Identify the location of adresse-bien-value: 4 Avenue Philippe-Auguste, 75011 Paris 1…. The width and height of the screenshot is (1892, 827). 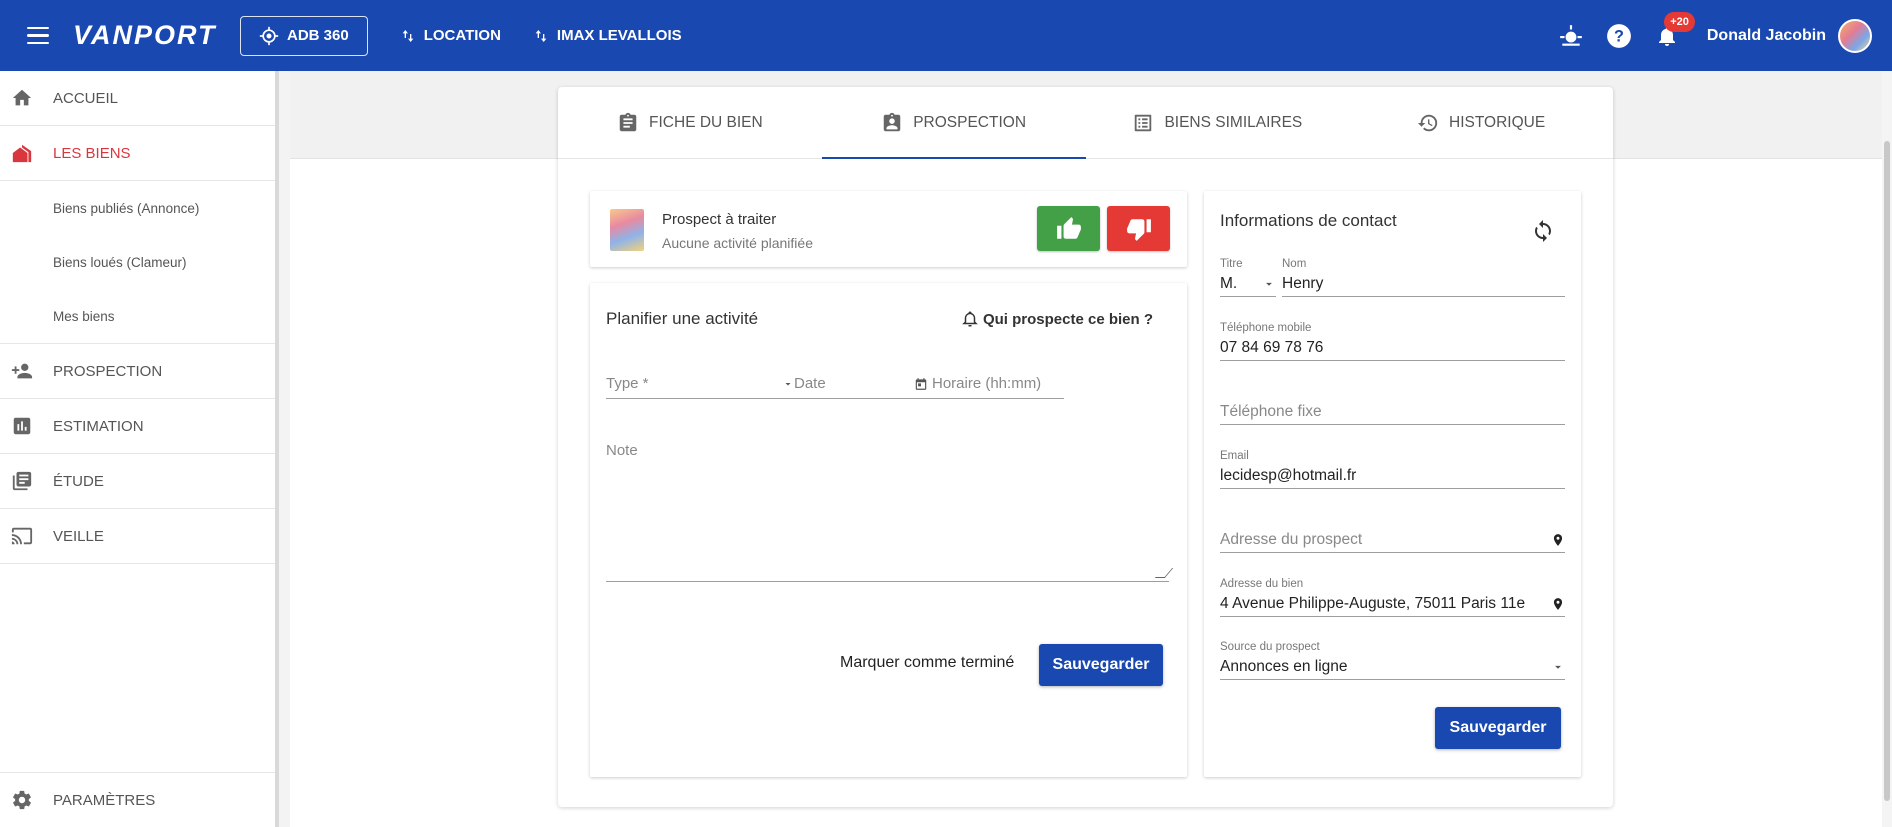
(1373, 603).